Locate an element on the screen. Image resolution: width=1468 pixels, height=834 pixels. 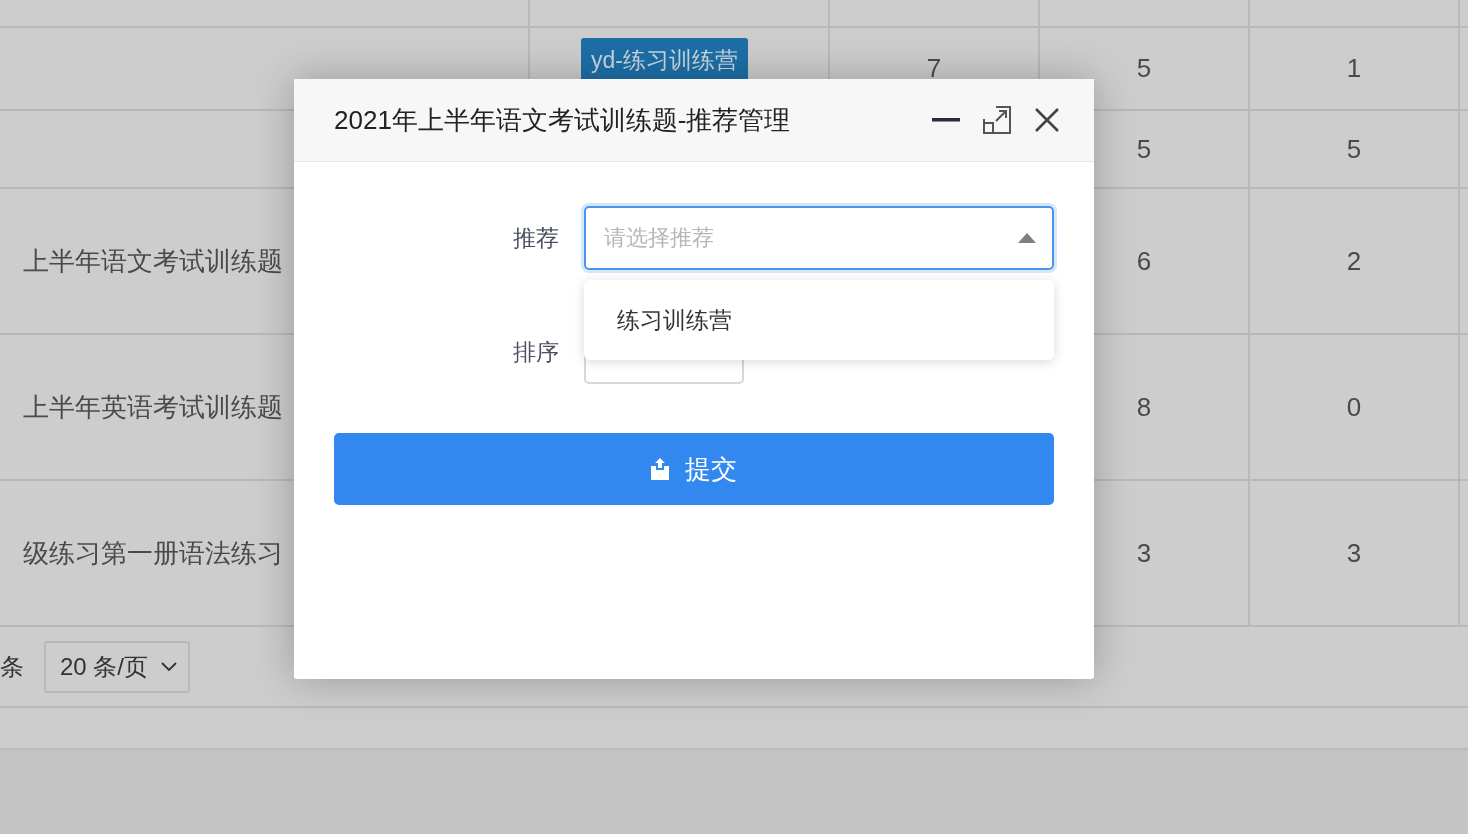
caret-up-icon is located at coordinates (1027, 238).